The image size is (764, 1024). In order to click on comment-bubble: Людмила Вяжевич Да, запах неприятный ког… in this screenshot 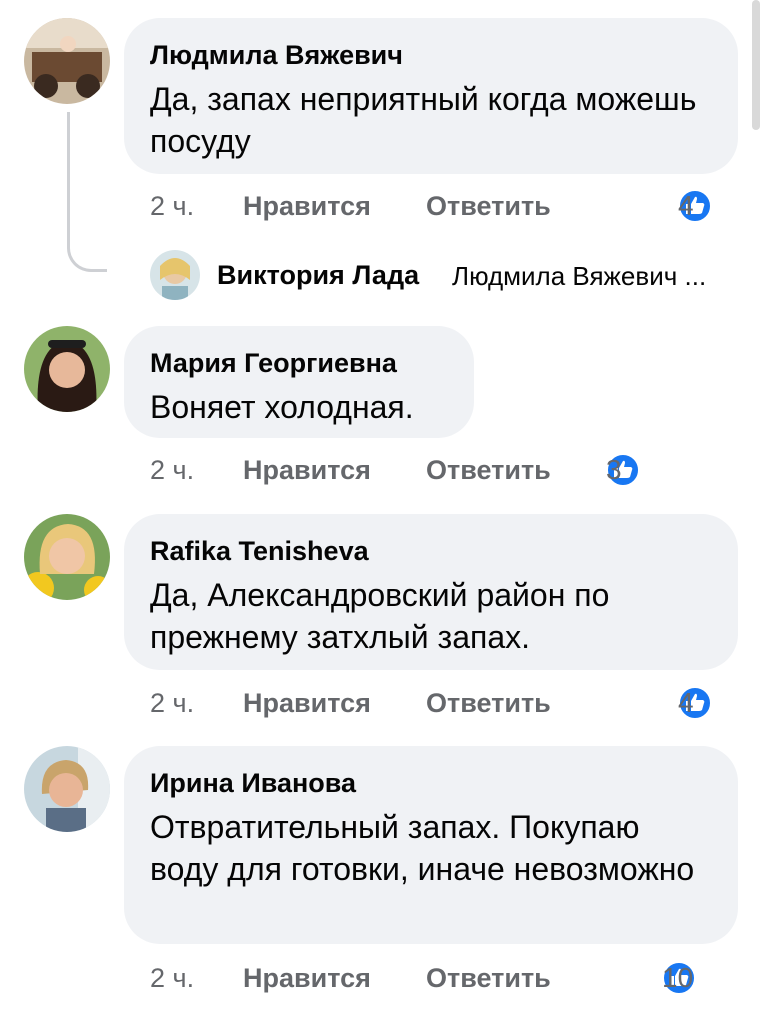, I will do `click(431, 96)`.